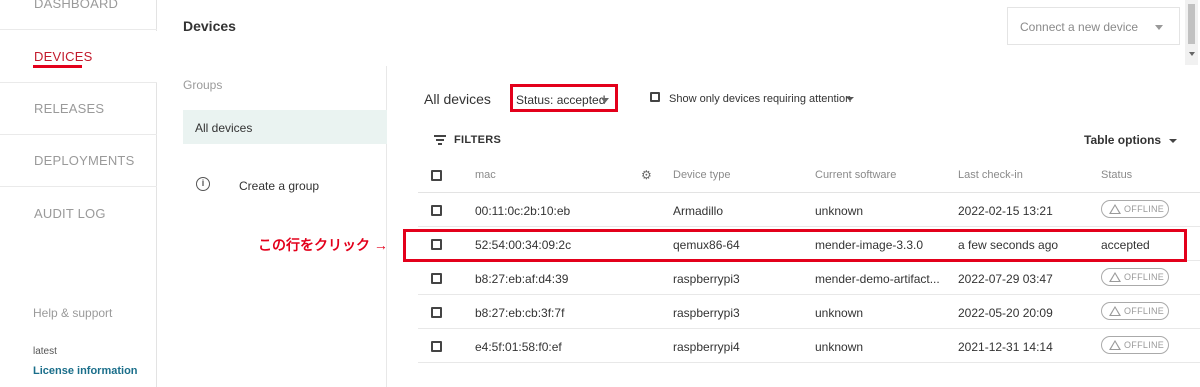  I want to click on scrollbar, so click(1191, 32).